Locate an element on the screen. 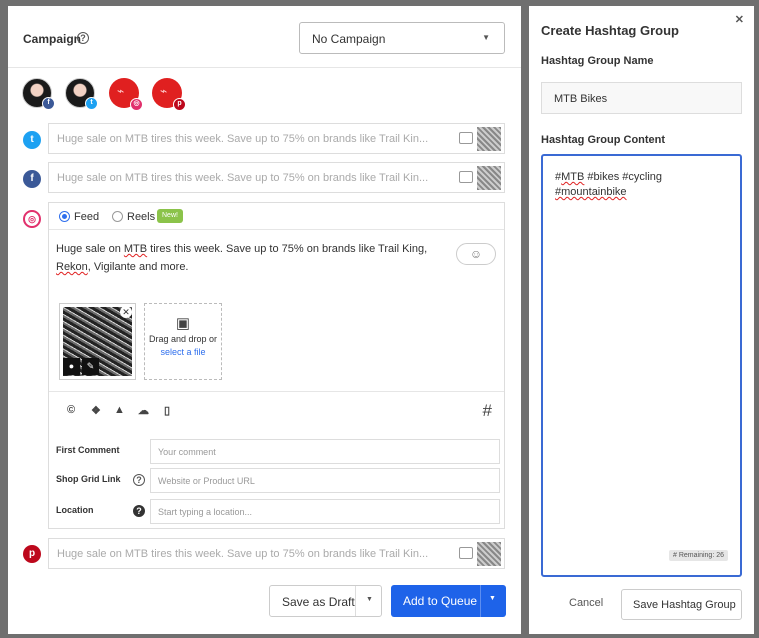  add-to-queue-label: Add to Queue is located at coordinates (440, 601).